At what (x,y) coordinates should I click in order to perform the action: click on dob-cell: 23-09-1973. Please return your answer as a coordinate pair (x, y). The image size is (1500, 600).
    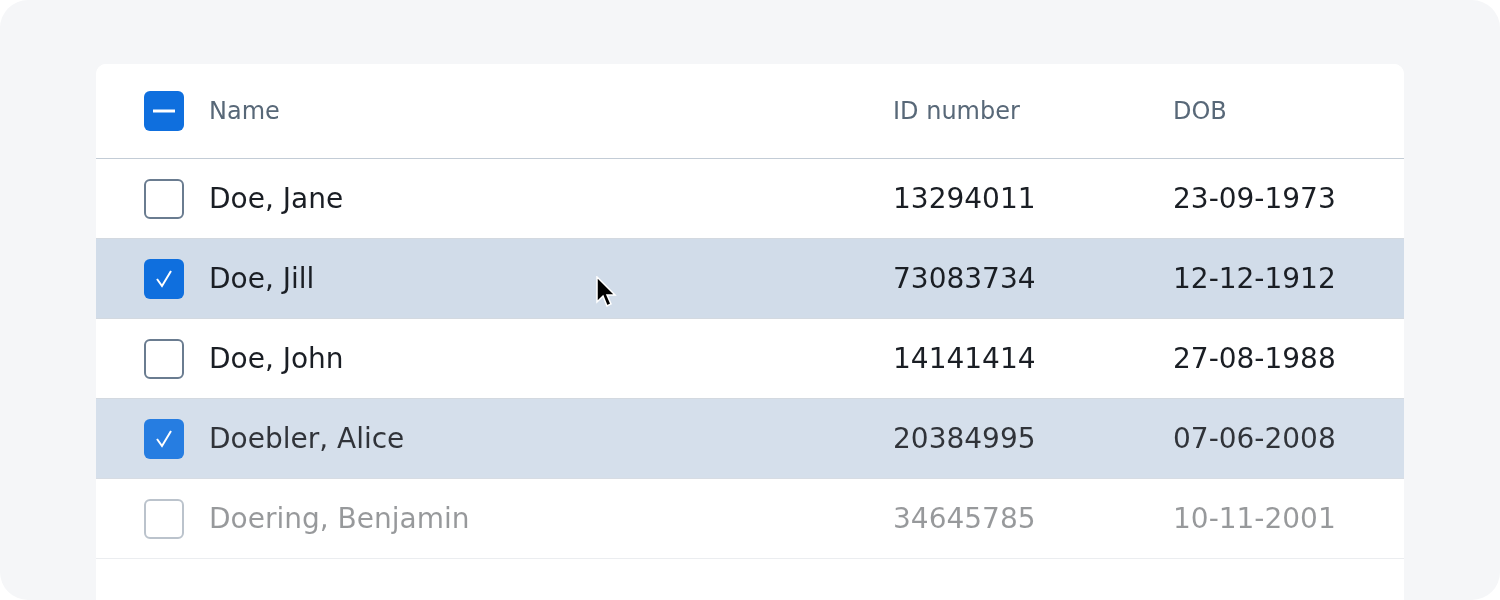
    Looking at the image, I should click on (1254, 198).